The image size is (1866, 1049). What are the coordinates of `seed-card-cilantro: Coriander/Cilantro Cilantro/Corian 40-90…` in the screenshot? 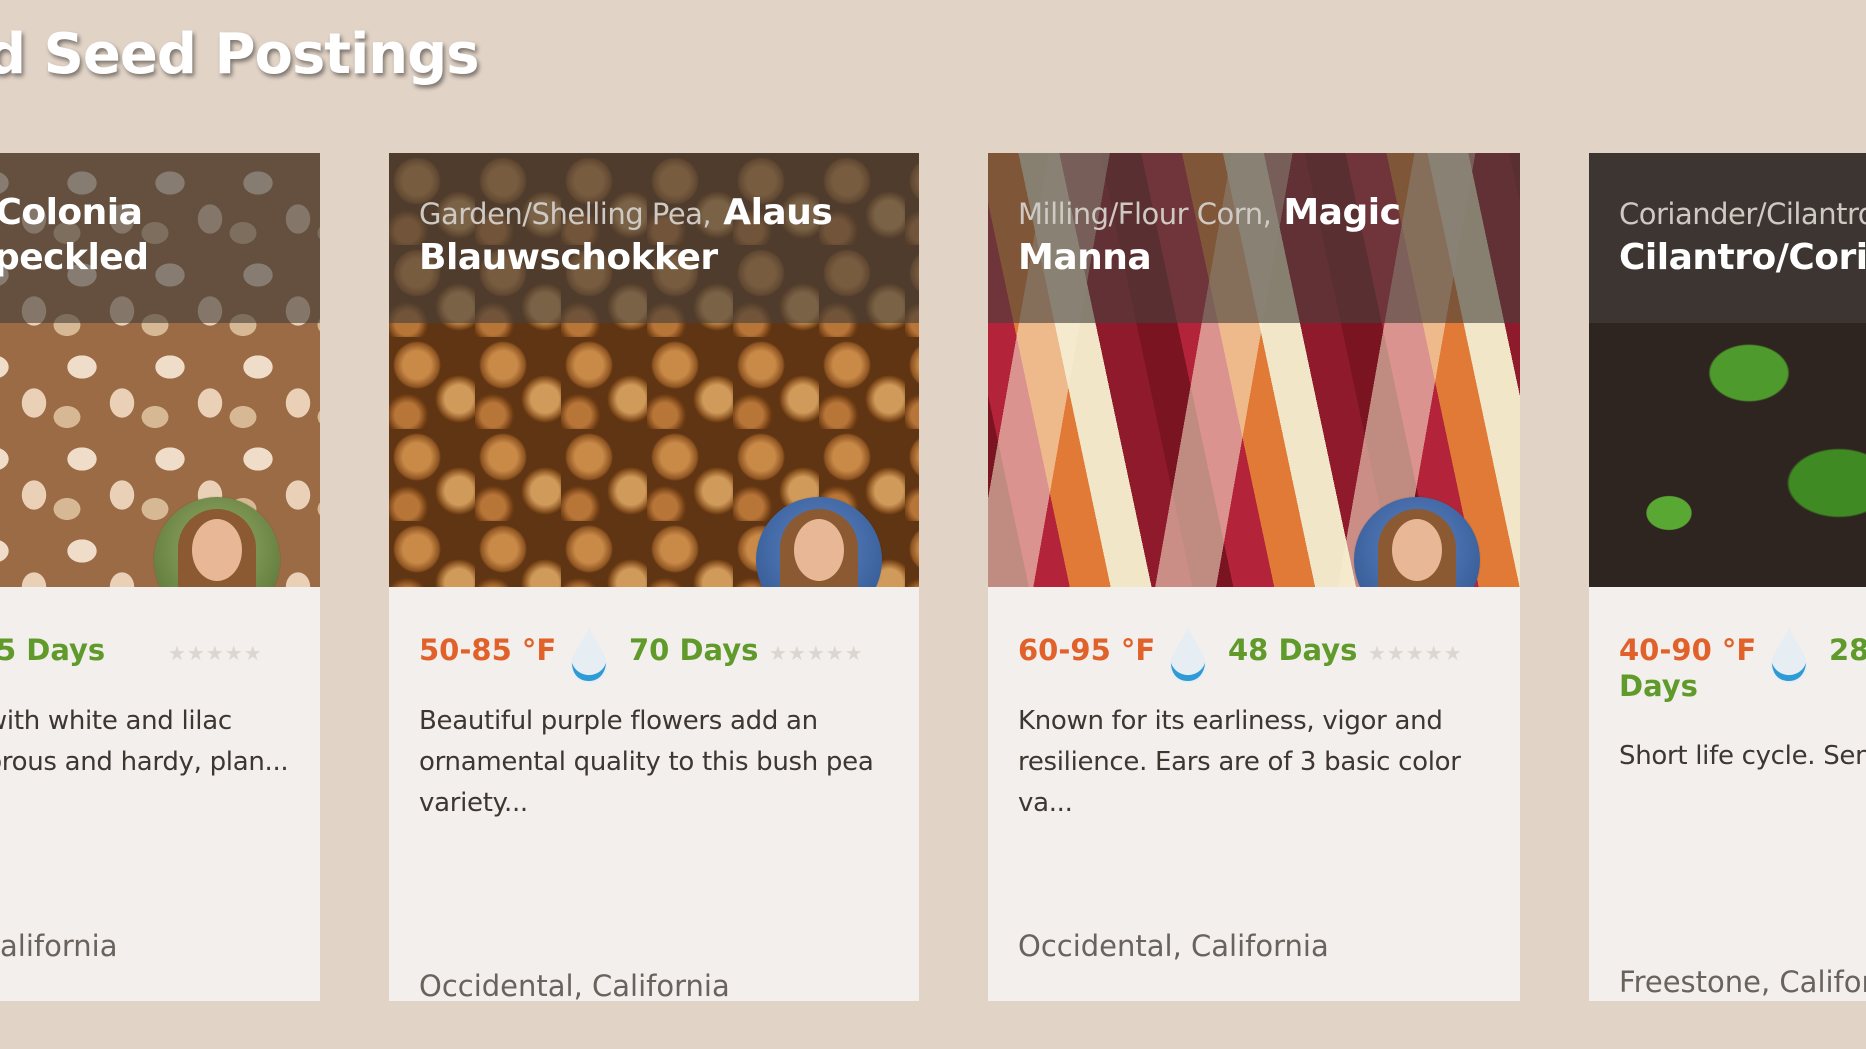 It's located at (1727, 577).